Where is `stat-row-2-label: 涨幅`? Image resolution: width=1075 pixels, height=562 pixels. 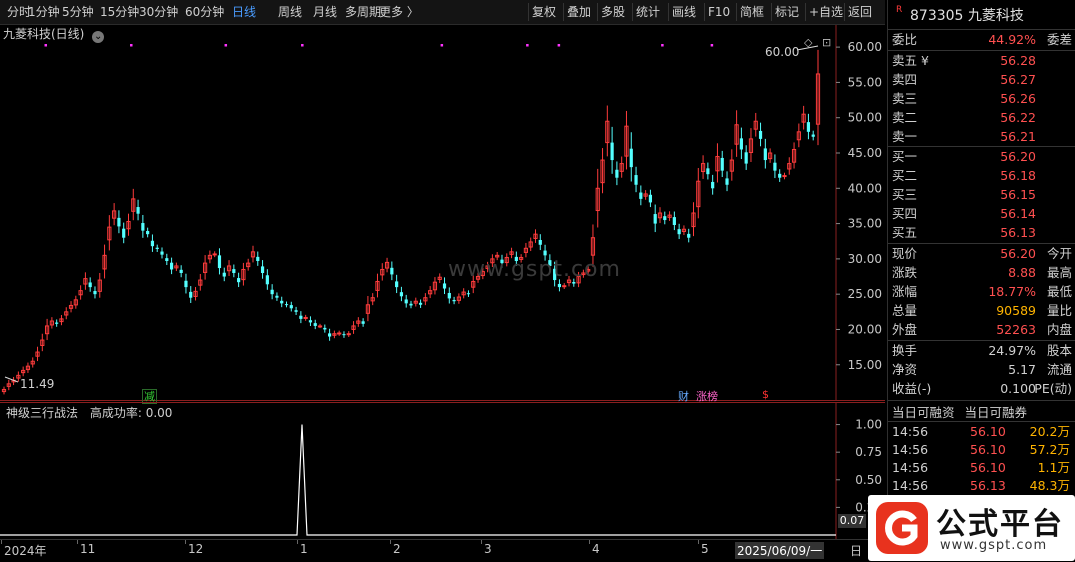 stat-row-2-label: 涨幅 is located at coordinates (905, 291).